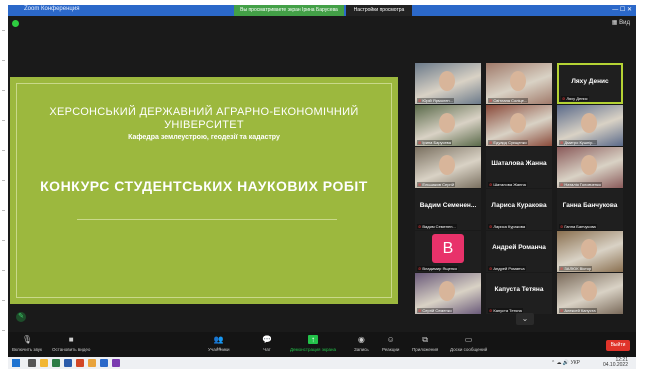 The height and width of the screenshot is (369, 646). What do you see at coordinates (391, 349) in the screenshot?
I see `reactions-label: Реакции` at bounding box center [391, 349].